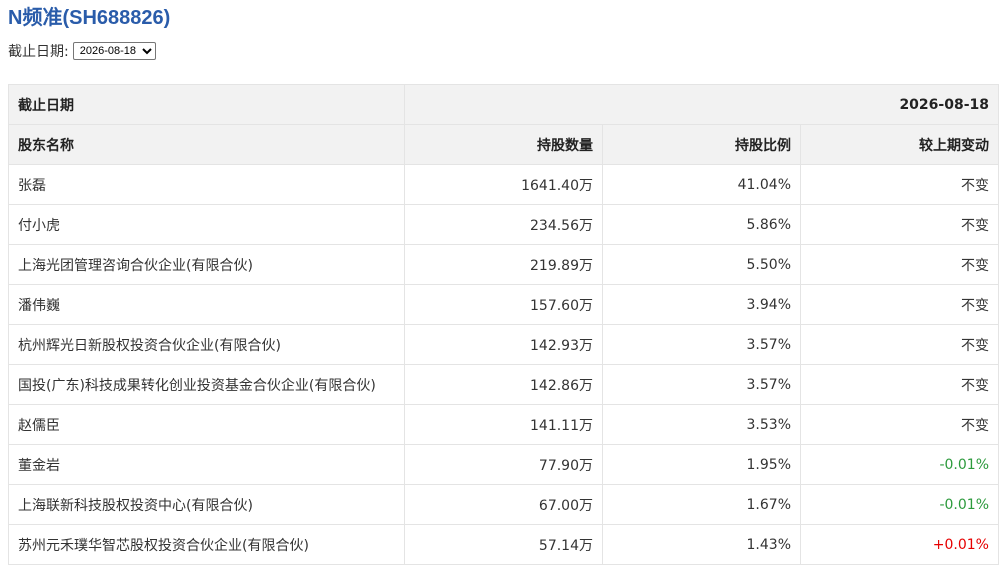 The width and height of the screenshot is (1000, 580). What do you see at coordinates (206, 104) in the screenshot?
I see `date-header-label: 截止日期` at bounding box center [206, 104].